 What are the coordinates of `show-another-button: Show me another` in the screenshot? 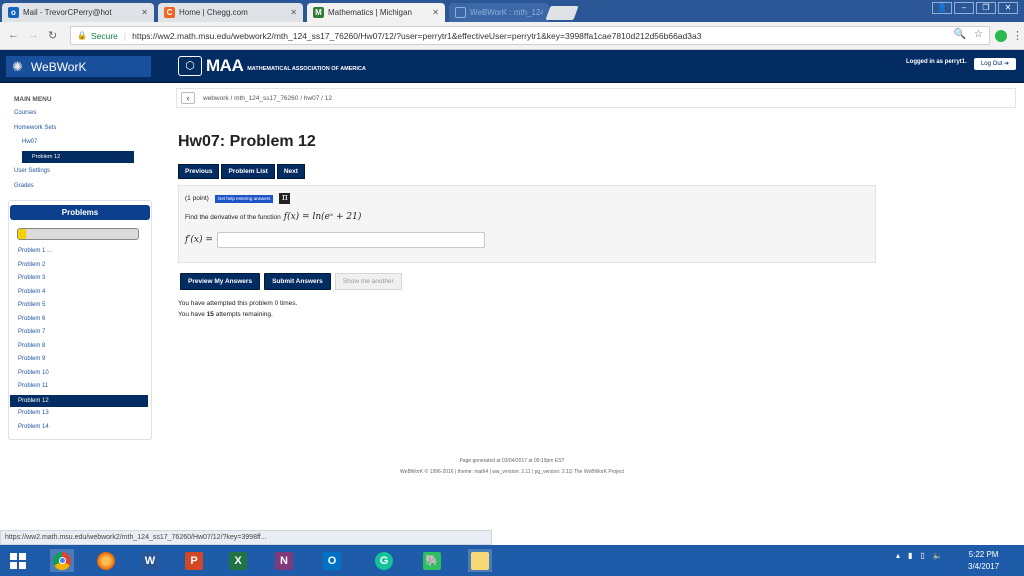 It's located at (368, 281).